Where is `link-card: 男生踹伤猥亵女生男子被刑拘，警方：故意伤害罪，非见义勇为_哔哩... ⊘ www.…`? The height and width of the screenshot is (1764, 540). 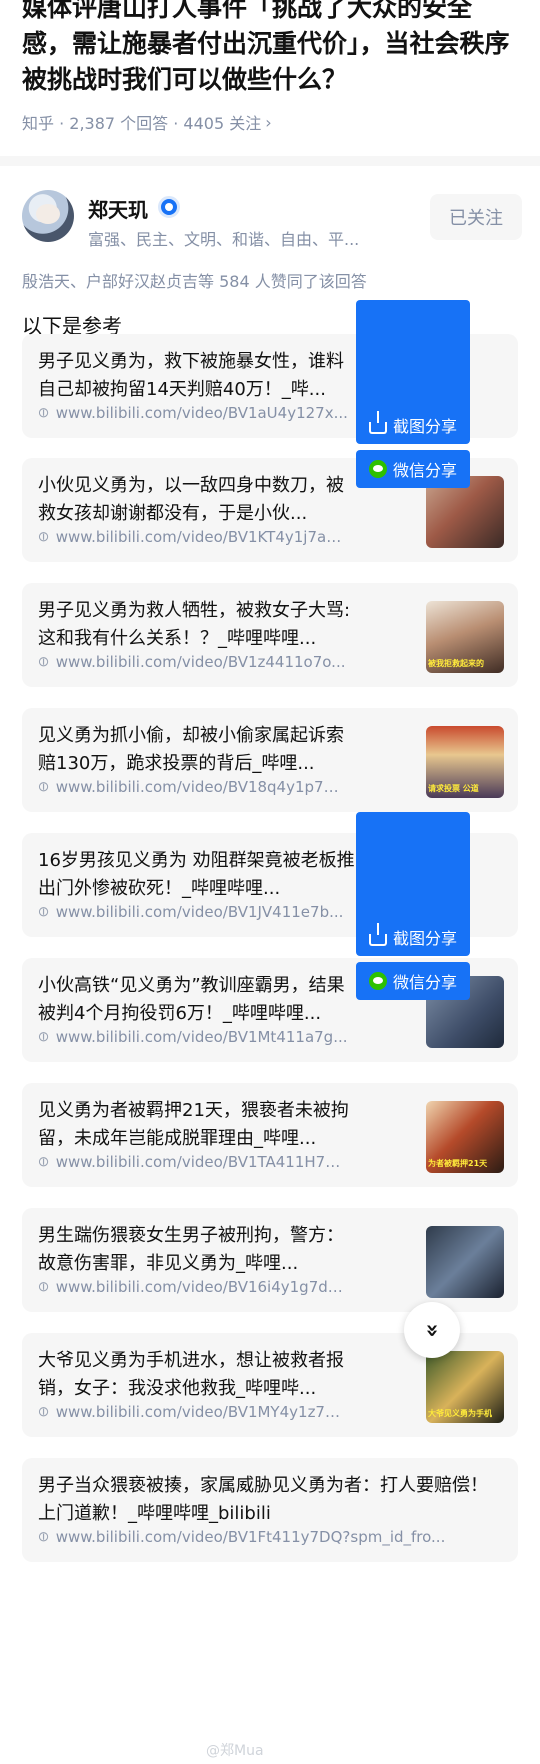
link-card: 男生踹伤猥亵女生男子被刑拘，警方：故意伤害罪，非见义勇为_哔哩... ⊘ www.… is located at coordinates (270, 1260).